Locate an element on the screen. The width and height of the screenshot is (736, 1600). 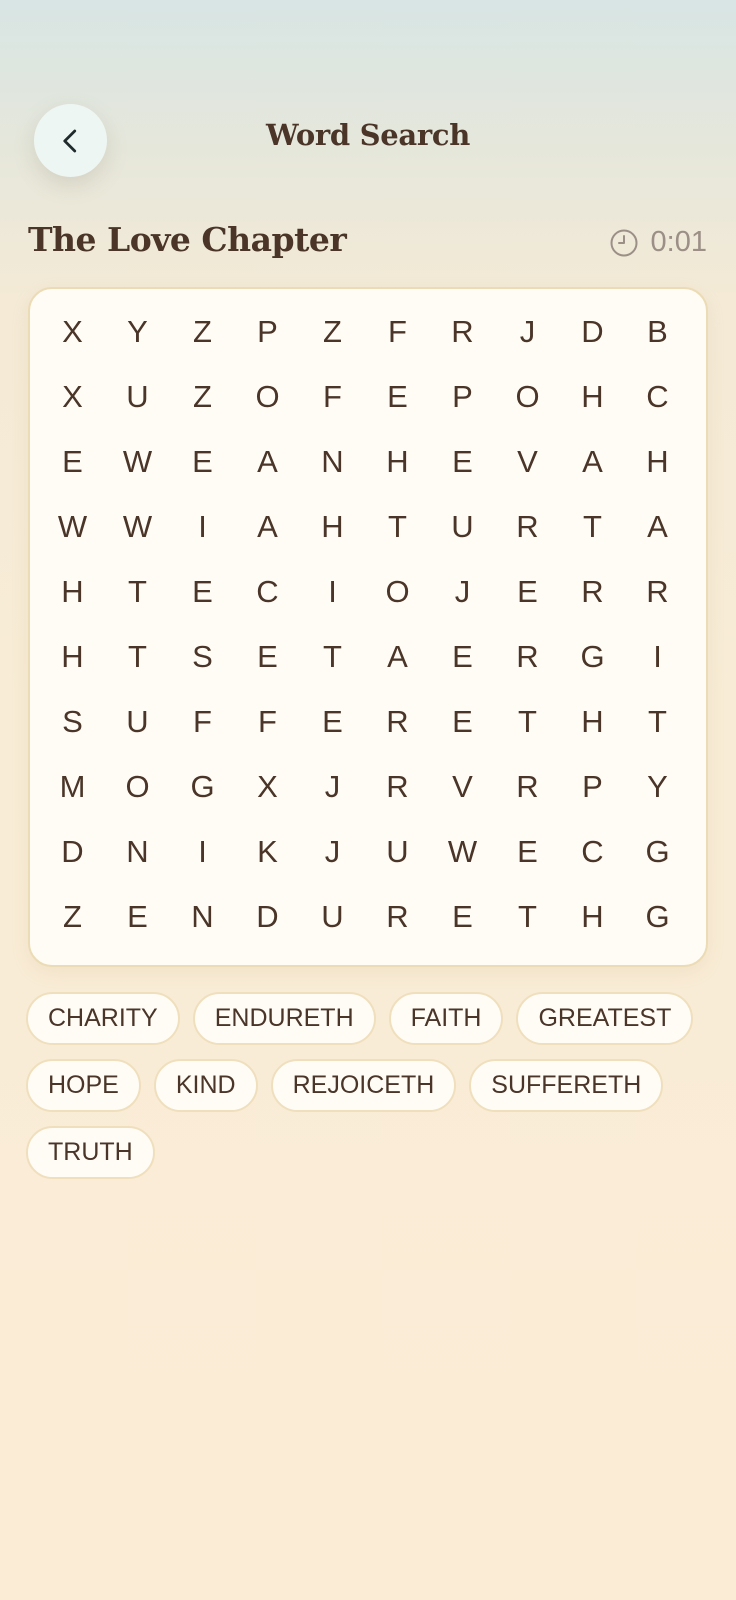
grid-cell: K is located at coordinates (267, 851).